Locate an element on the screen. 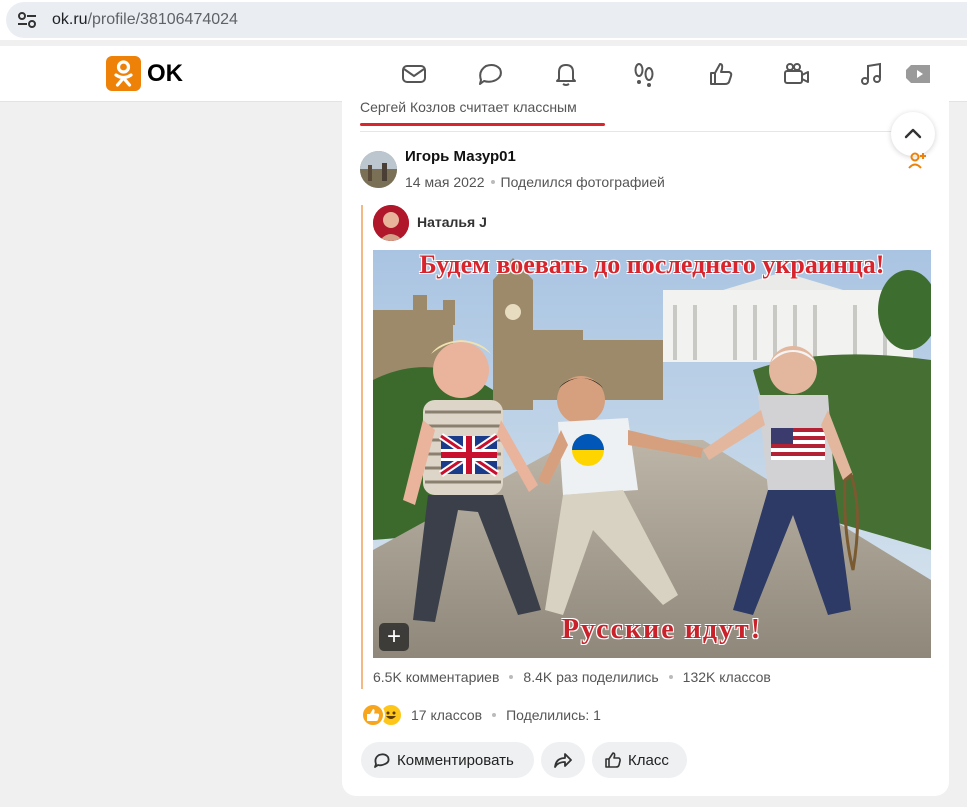 The height and width of the screenshot is (807, 967). footprints-icon is located at coordinates (644, 74).